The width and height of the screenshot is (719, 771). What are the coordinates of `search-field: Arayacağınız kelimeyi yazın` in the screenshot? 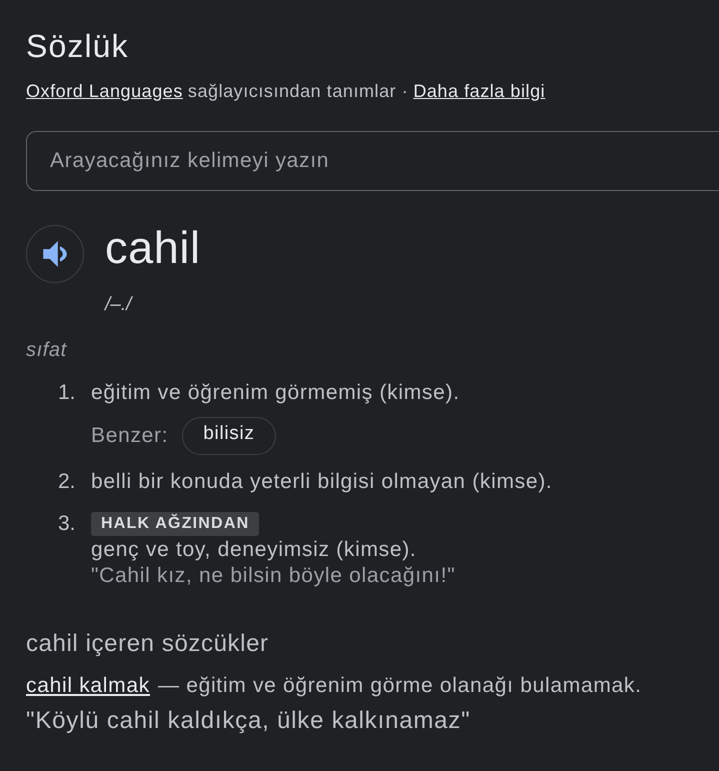 It's located at (372, 161).